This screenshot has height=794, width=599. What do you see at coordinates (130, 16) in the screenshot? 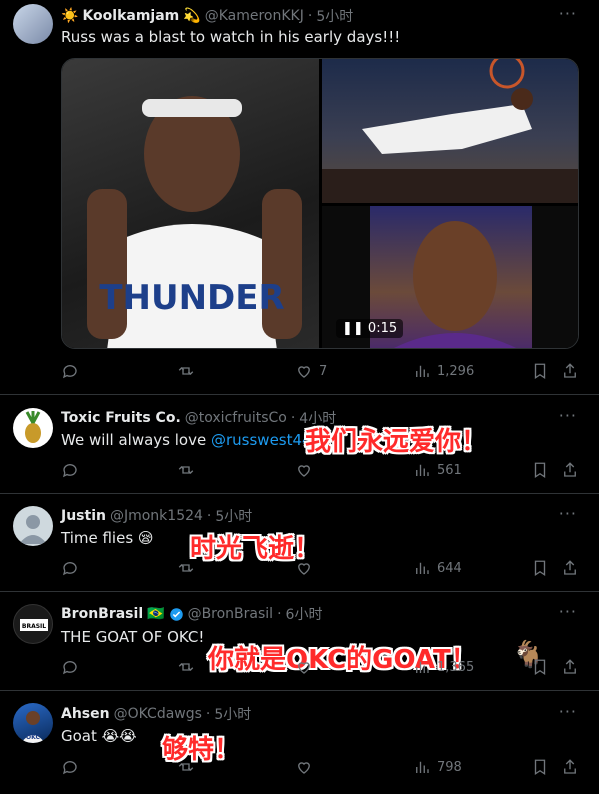
I see `author-name: Koolkamjam` at bounding box center [130, 16].